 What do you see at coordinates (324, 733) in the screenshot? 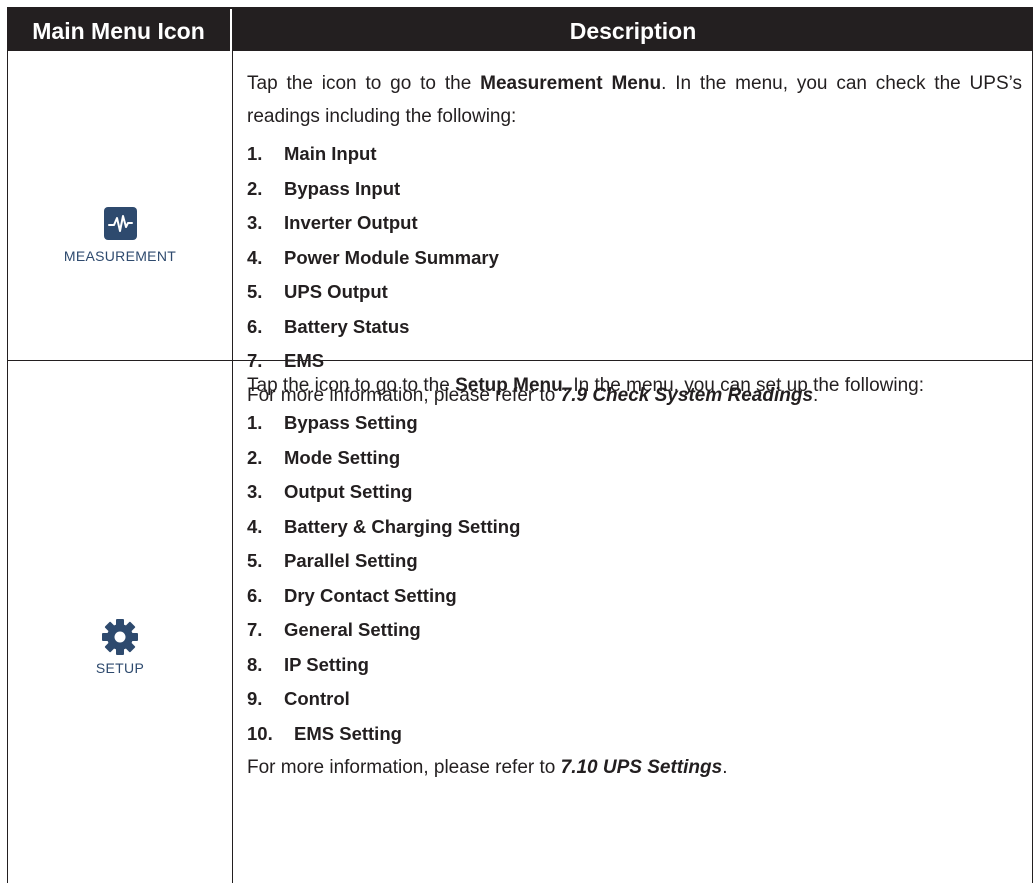
I see `list-item: 10. EMS Setting` at bounding box center [324, 733].